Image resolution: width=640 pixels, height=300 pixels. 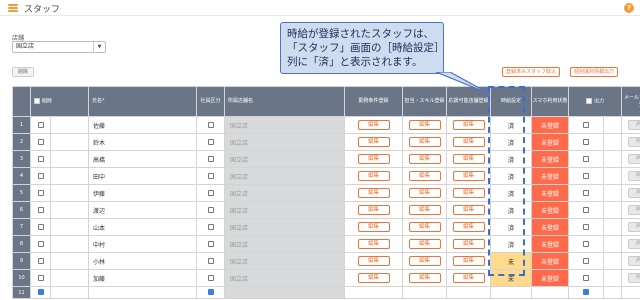 I want to click on output-all-checkbox, so click(x=589, y=100).